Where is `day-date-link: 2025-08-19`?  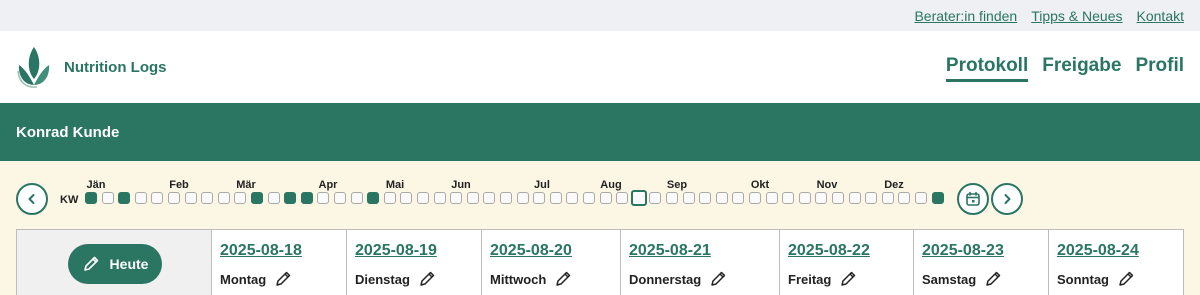 day-date-link: 2025-08-19 is located at coordinates (396, 251).